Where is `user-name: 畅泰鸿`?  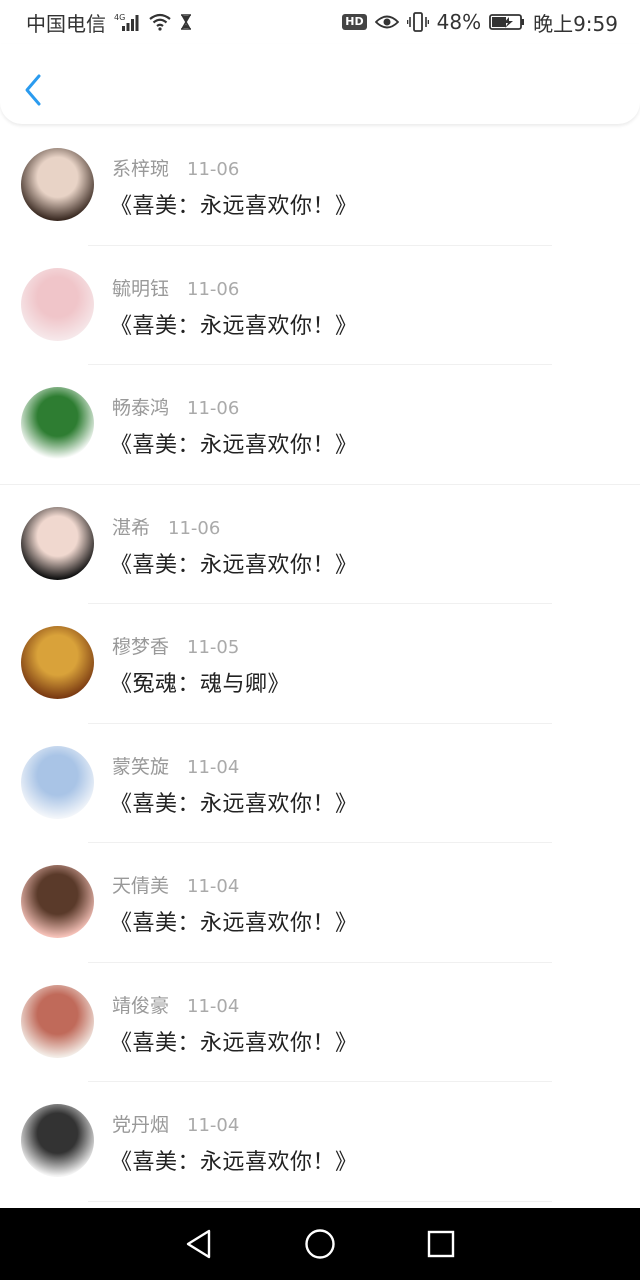 user-name: 畅泰鸿 is located at coordinates (140, 406).